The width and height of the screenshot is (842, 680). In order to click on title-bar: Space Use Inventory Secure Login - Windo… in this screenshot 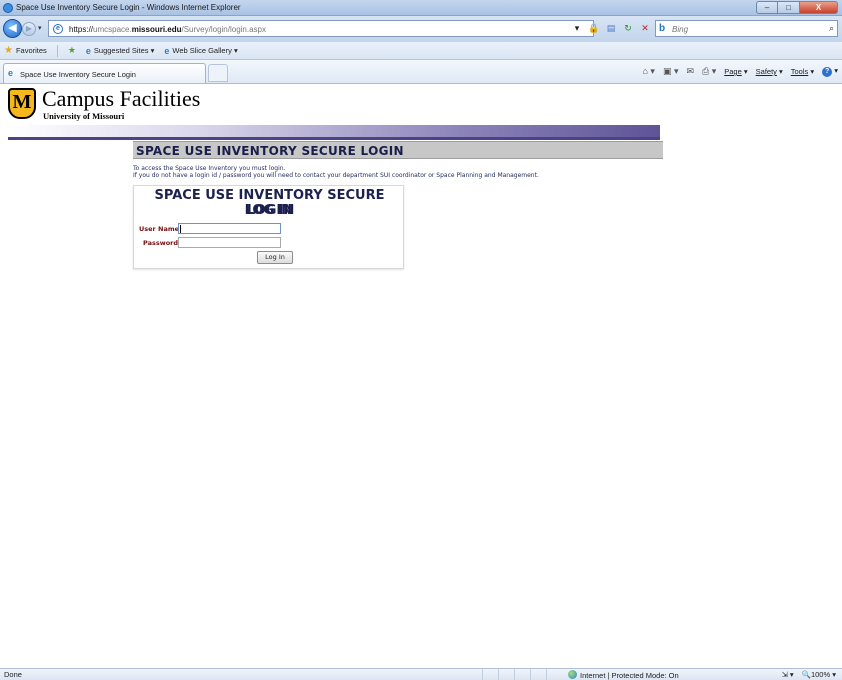, I will do `click(421, 8)`.